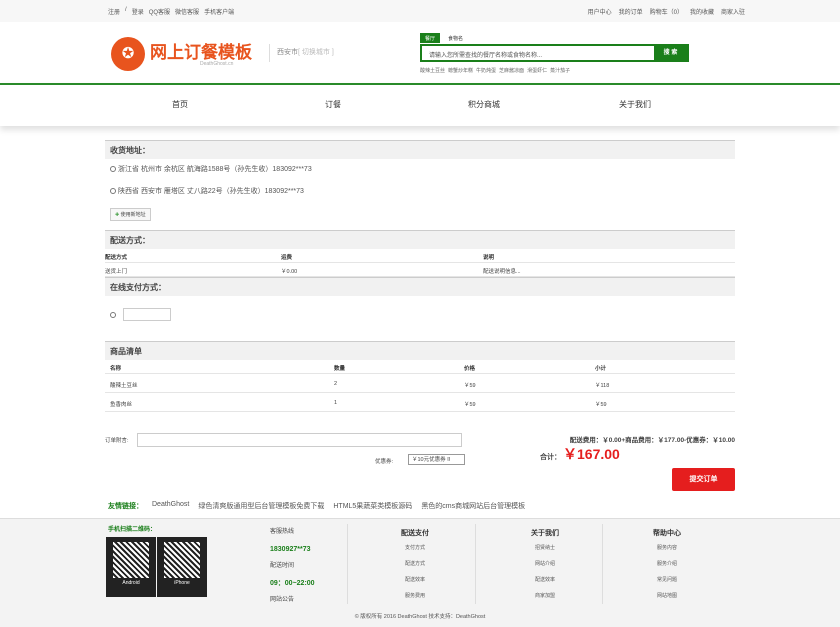  Describe the element at coordinates (182, 583) in the screenshot. I see `qr-label: iPhone` at that location.